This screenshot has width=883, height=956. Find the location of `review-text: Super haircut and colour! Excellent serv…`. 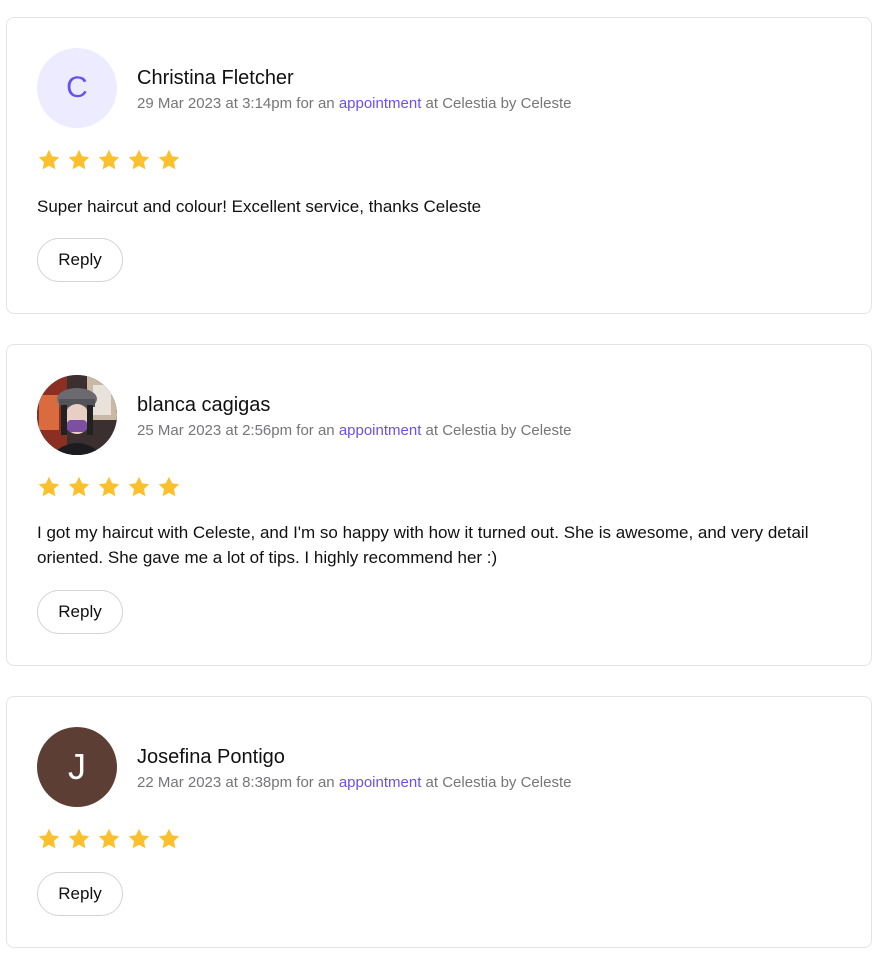

review-text: Super haircut and colour! Excellent serv… is located at coordinates (259, 206).